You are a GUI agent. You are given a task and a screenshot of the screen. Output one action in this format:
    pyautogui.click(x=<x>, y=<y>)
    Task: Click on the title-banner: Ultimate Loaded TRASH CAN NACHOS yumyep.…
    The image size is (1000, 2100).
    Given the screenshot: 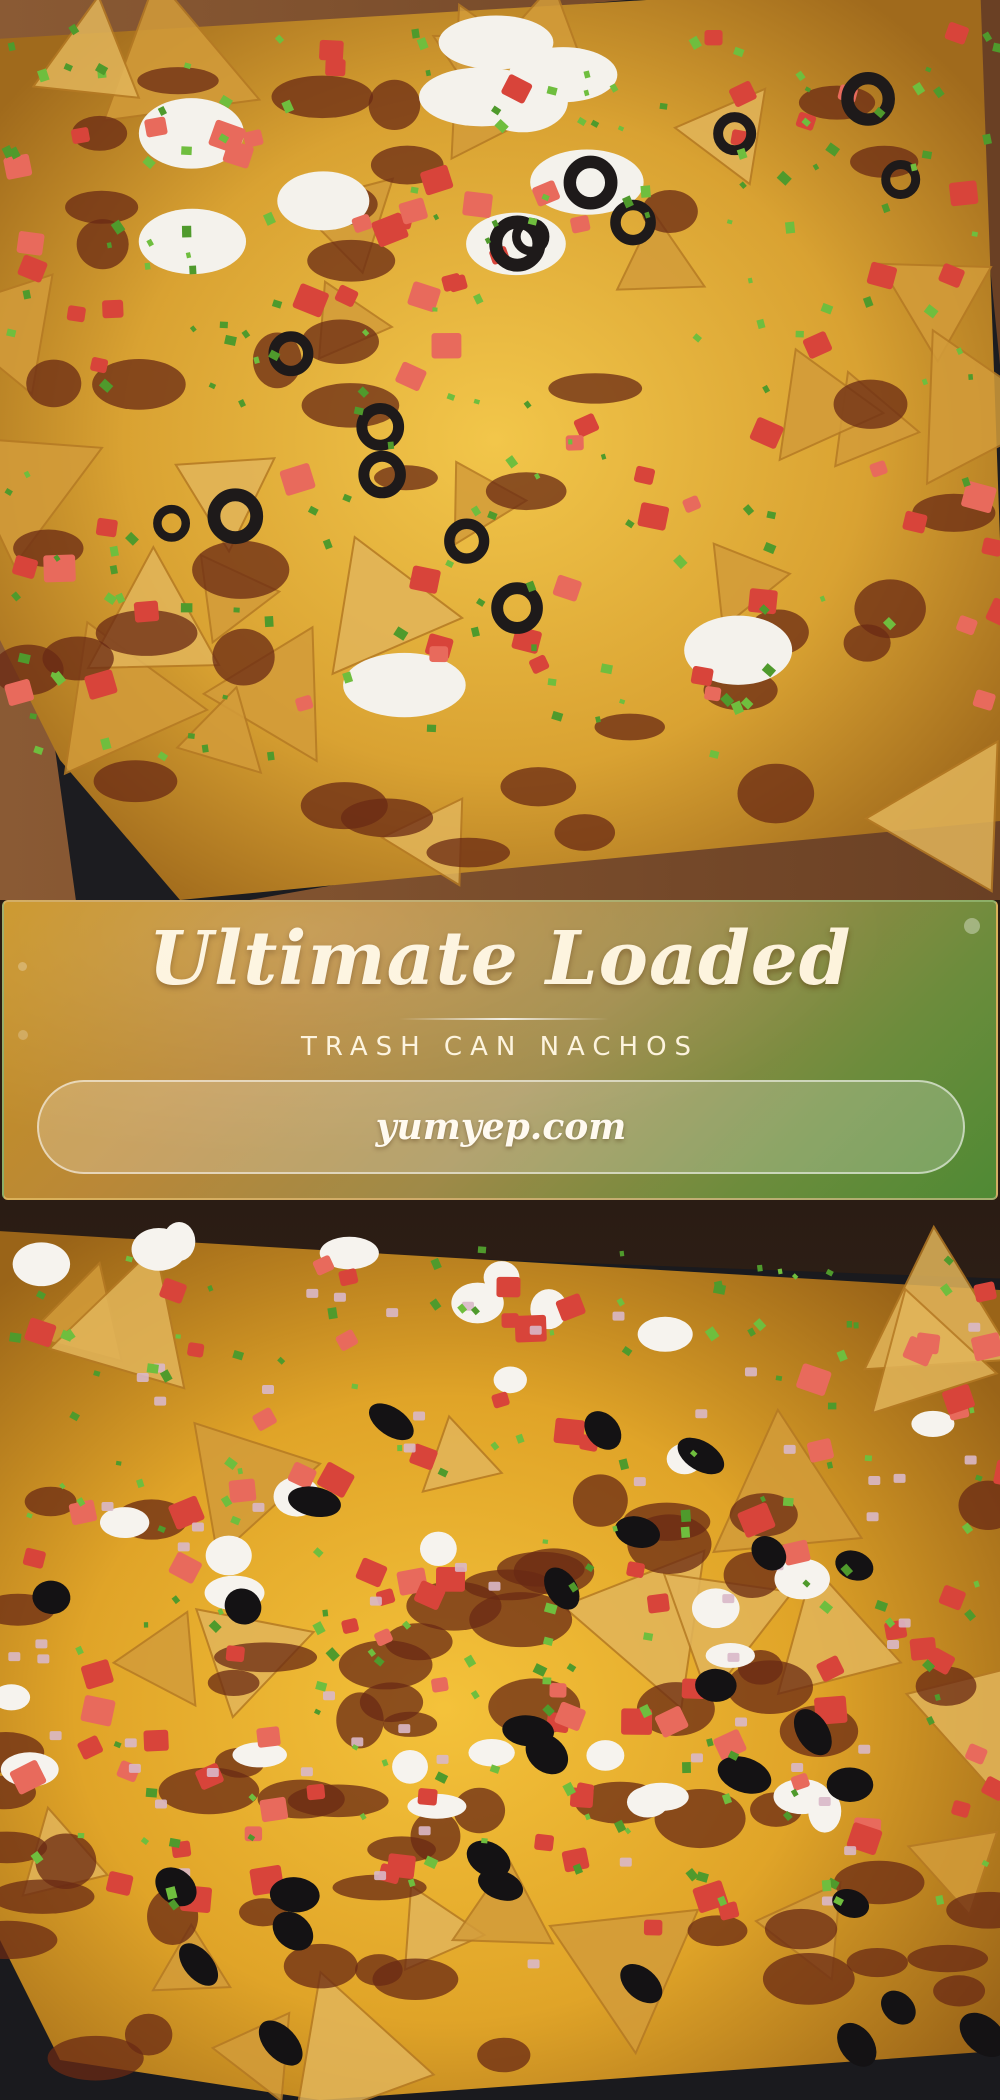 What is the action you would take?
    pyautogui.click(x=500, y=1050)
    